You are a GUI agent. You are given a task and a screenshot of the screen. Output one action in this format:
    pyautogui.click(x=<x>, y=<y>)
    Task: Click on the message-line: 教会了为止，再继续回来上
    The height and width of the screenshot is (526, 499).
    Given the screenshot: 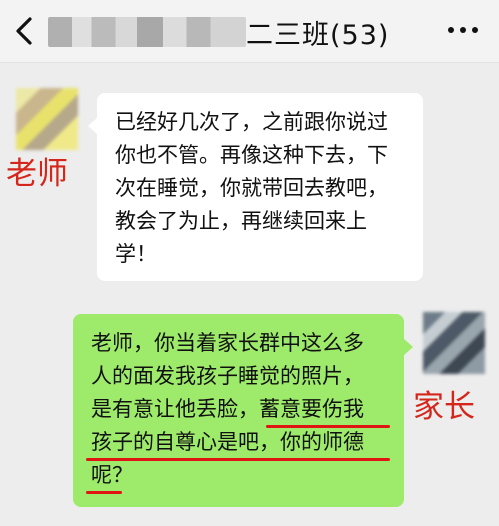 What is the action you would take?
    pyautogui.click(x=241, y=221)
    